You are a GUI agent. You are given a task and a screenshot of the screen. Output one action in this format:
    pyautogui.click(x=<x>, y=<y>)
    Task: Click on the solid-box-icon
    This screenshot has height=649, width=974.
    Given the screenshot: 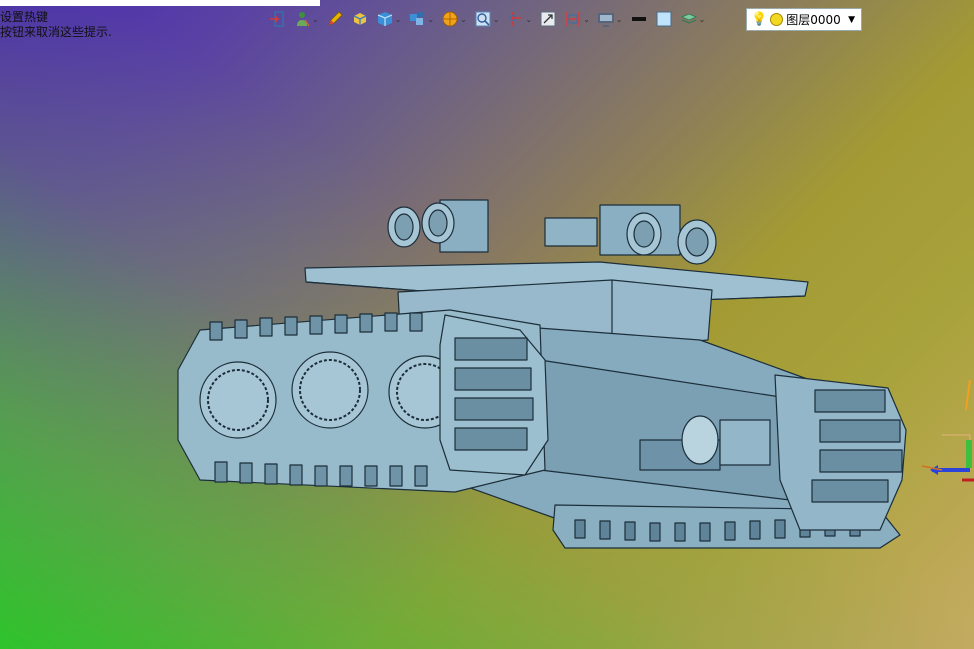 What is the action you would take?
    pyautogui.click(x=359, y=19)
    